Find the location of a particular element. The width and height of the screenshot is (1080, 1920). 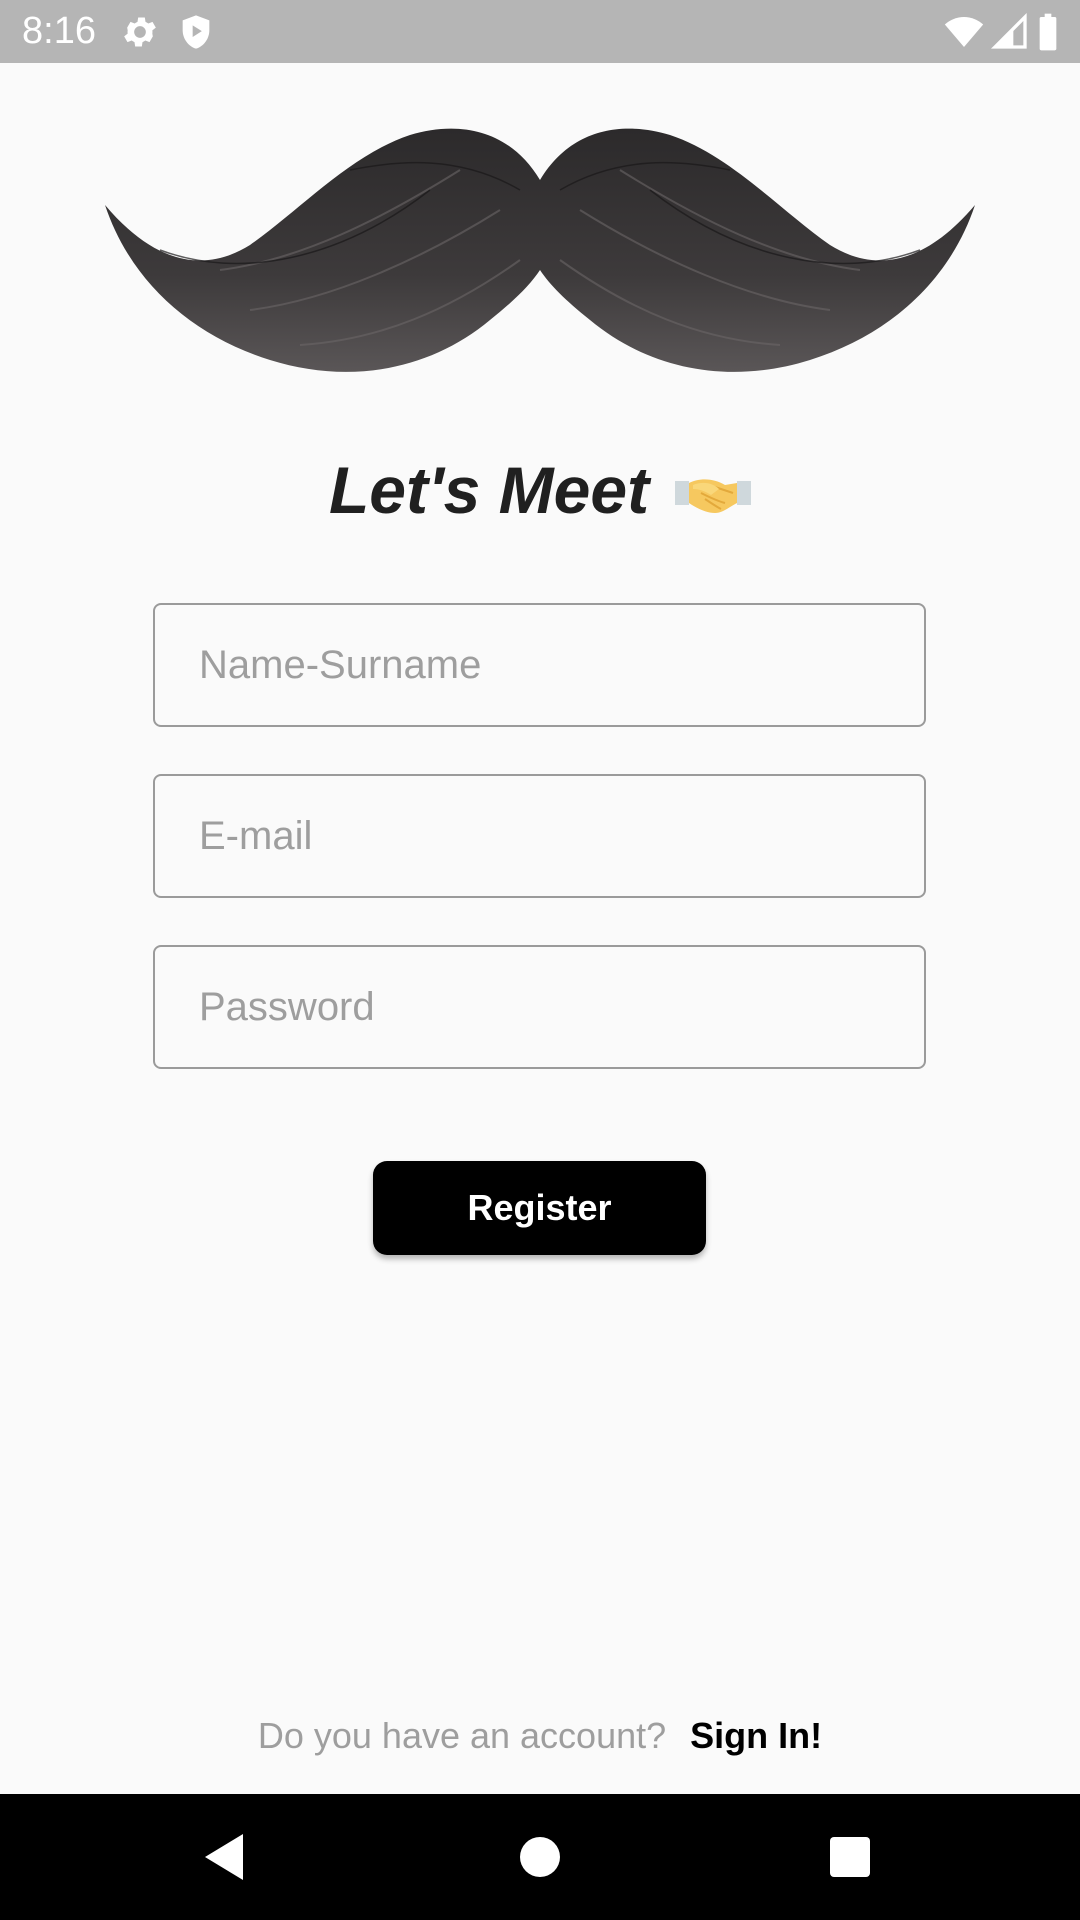

wifi-icon is located at coordinates (964, 32).